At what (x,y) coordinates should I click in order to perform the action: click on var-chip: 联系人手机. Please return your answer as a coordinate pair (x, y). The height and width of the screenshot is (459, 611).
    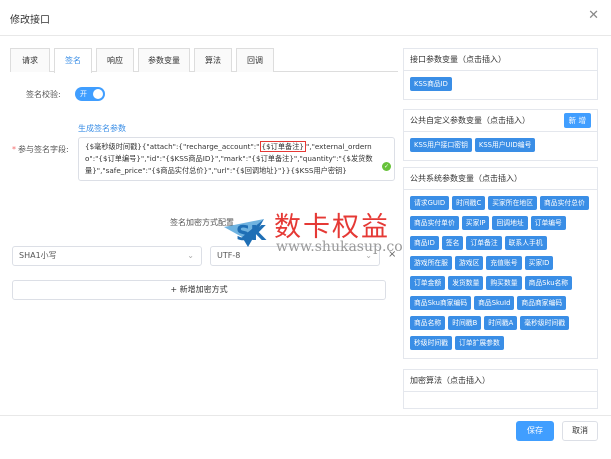
    Looking at the image, I should click on (525, 243).